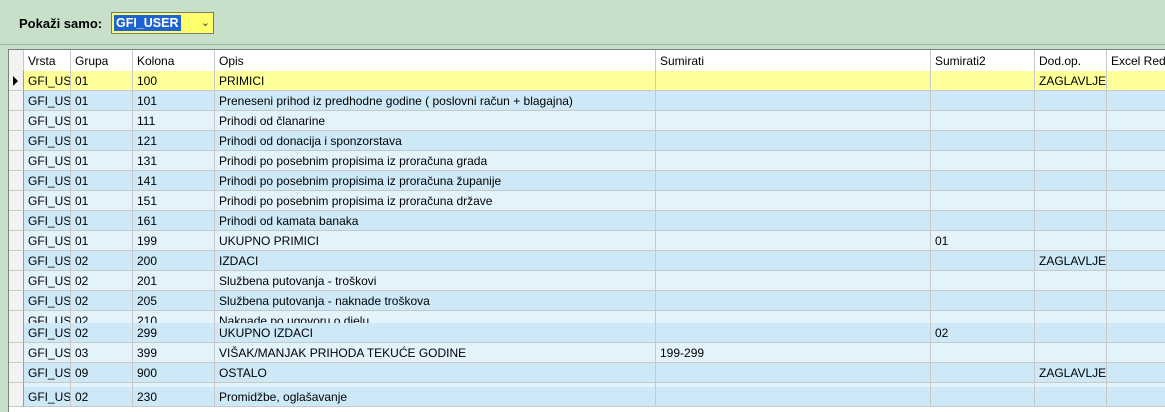  Describe the element at coordinates (174, 221) in the screenshot. I see `cell-kolona: 161` at that location.